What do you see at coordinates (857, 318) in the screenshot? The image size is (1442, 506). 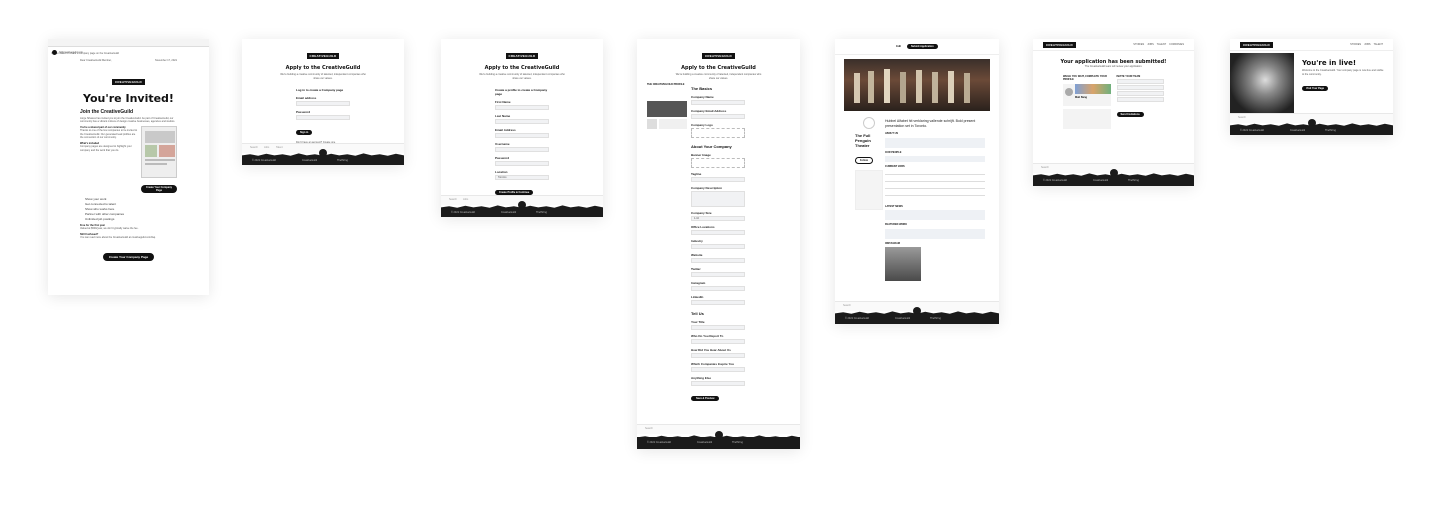 I see `footer-copyright: © 2021 CreativeGuild` at bounding box center [857, 318].